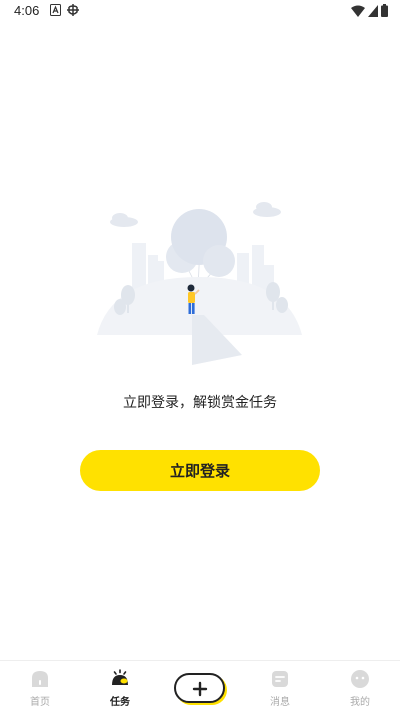 The image size is (400, 712). What do you see at coordinates (27, 10) in the screenshot?
I see `status-time: 4:06` at bounding box center [27, 10].